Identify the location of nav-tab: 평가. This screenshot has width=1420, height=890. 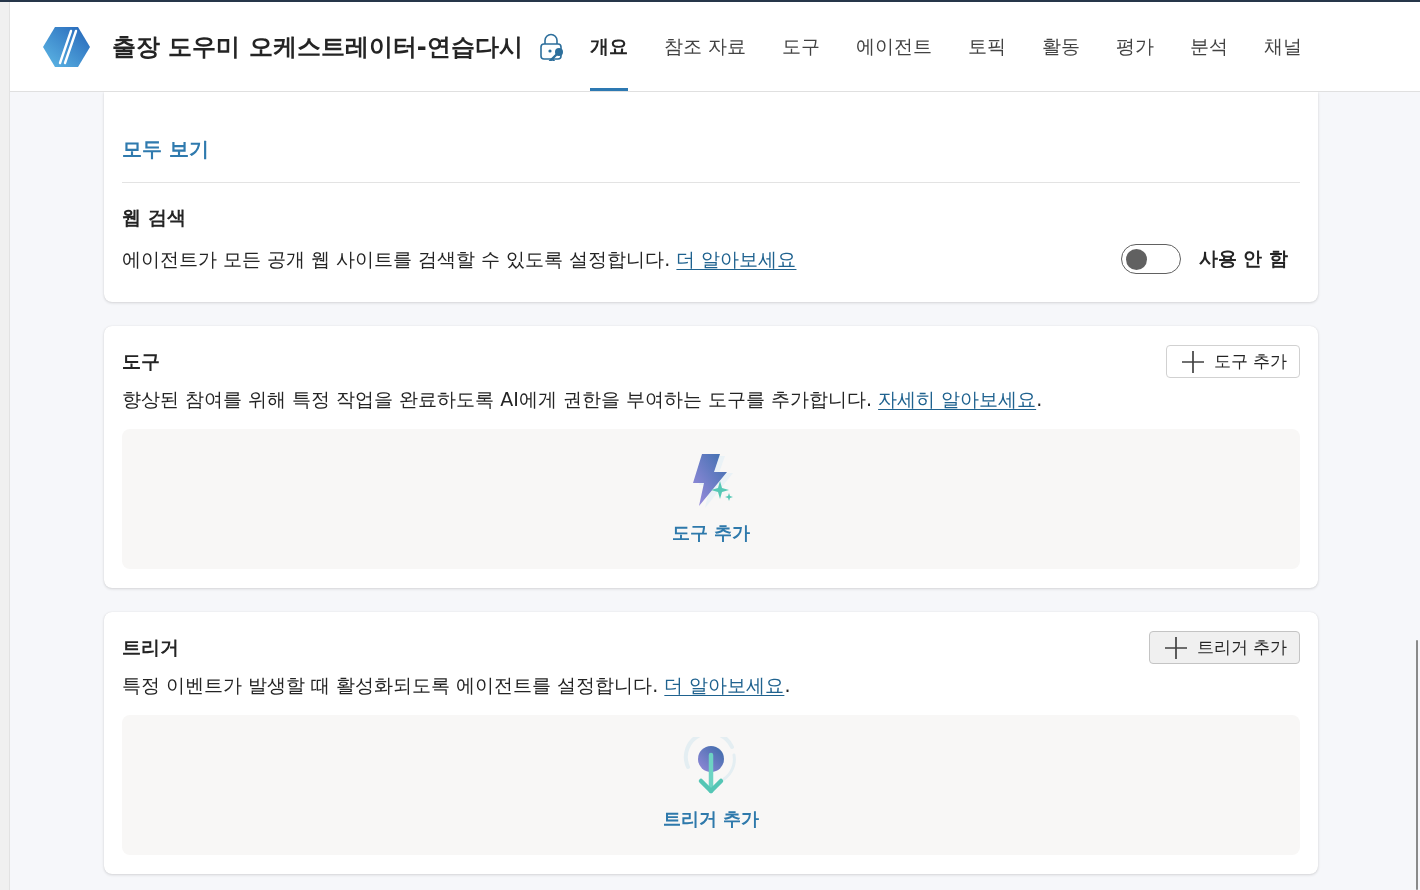
(1134, 46).